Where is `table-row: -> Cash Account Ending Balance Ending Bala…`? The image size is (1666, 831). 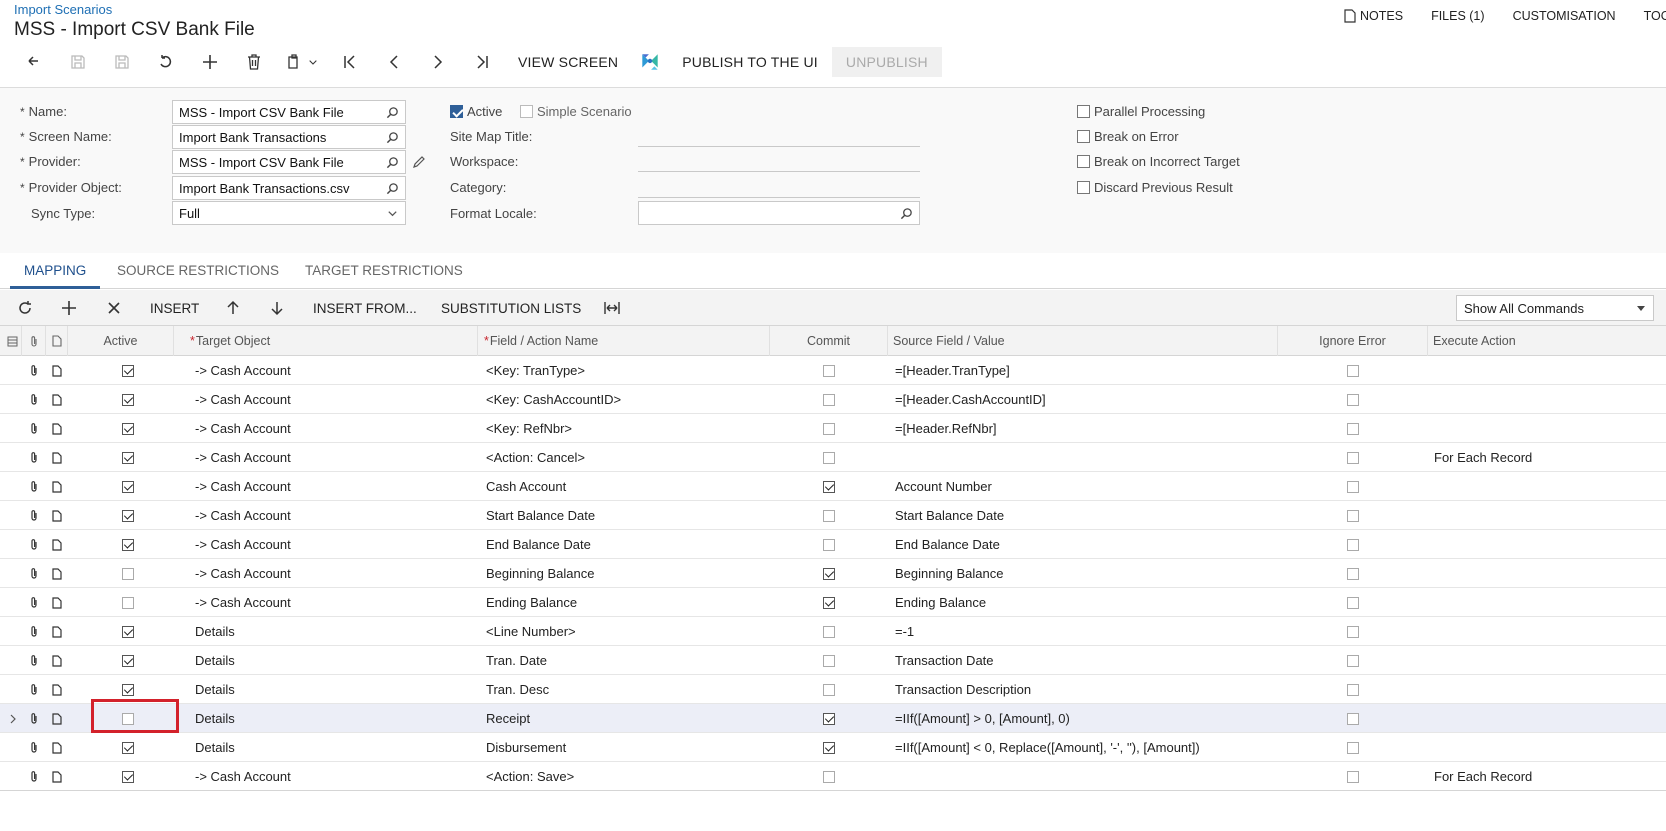
table-row: -> Cash Account Ending Balance Ending Bala… is located at coordinates (833, 602).